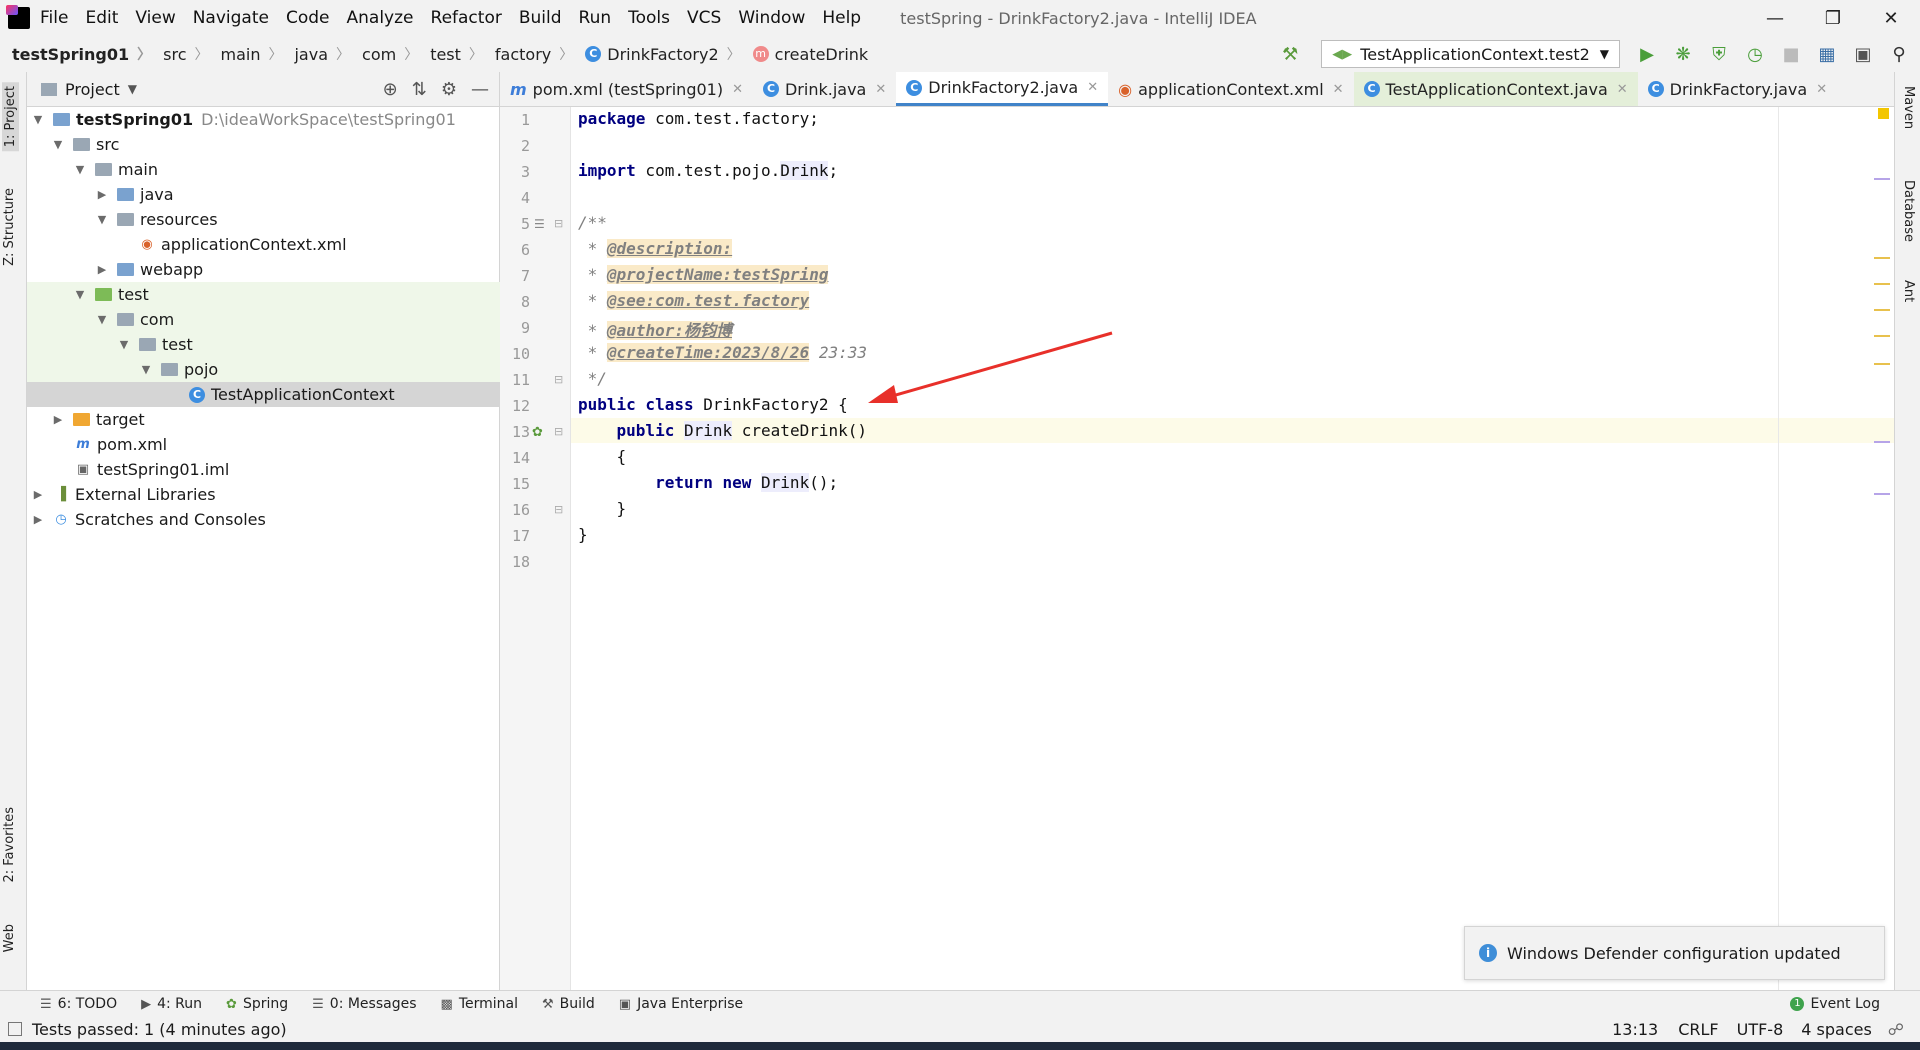  Describe the element at coordinates (308, 18) in the screenshot. I see `menu-code: Code` at that location.